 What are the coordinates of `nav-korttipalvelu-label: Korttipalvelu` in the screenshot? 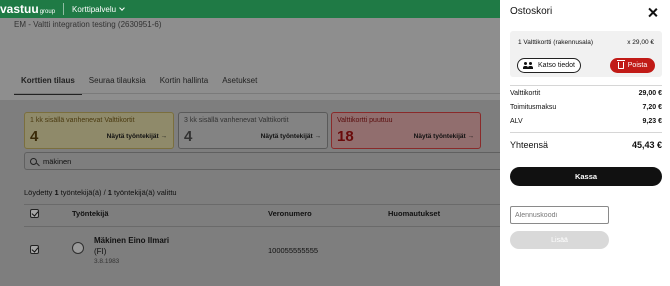 It's located at (94, 9).